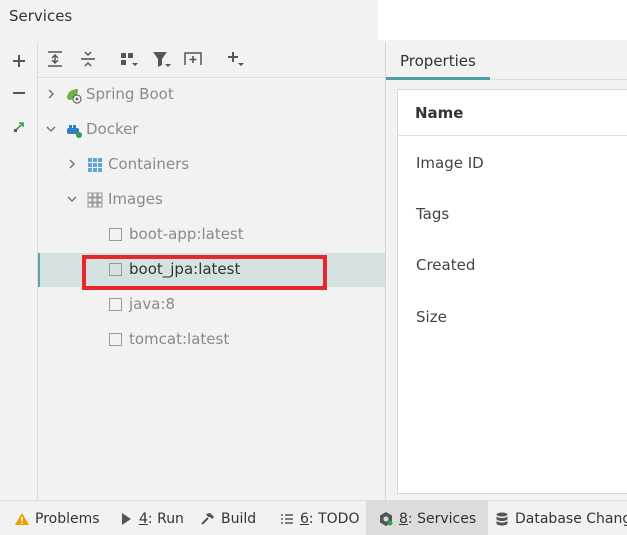 The image size is (627, 535). What do you see at coordinates (112, 129) in the screenshot?
I see `tree-item-label: Docker` at bounding box center [112, 129].